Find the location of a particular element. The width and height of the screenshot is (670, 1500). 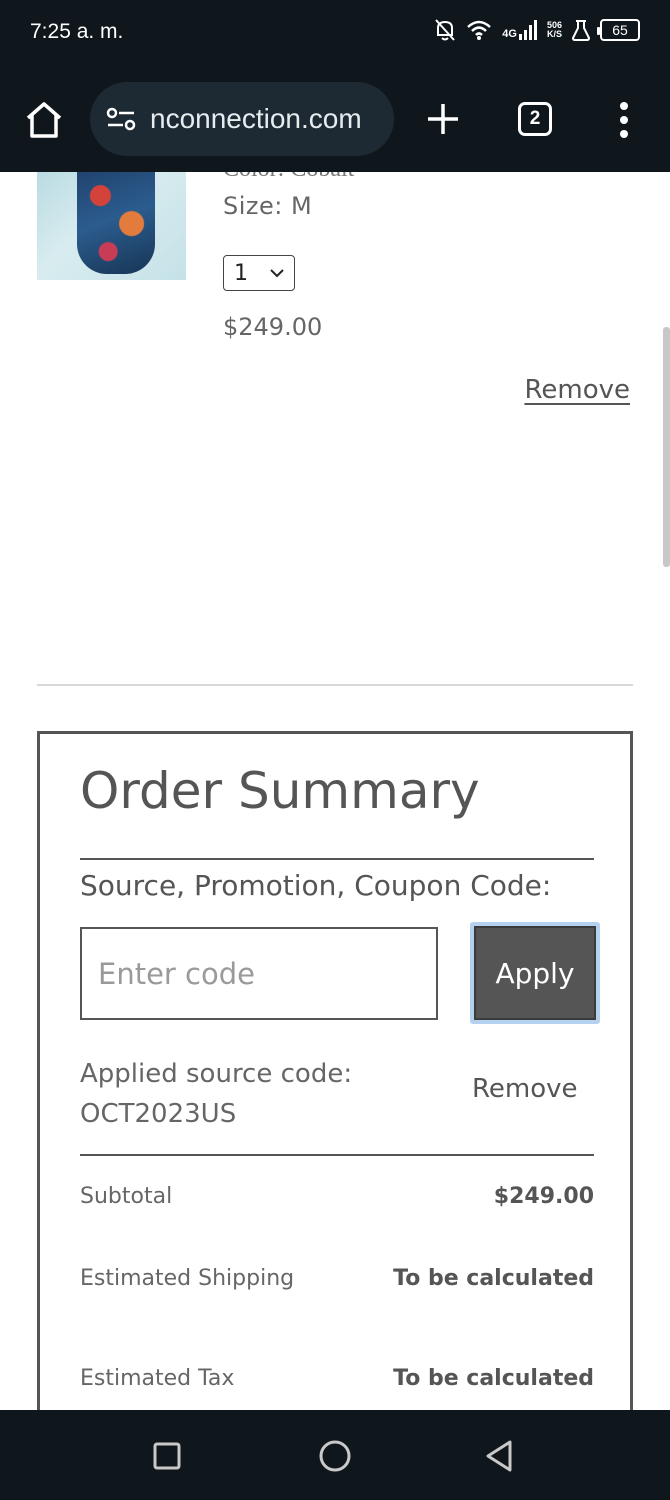

data-speed: 506 K/S is located at coordinates (554, 29).